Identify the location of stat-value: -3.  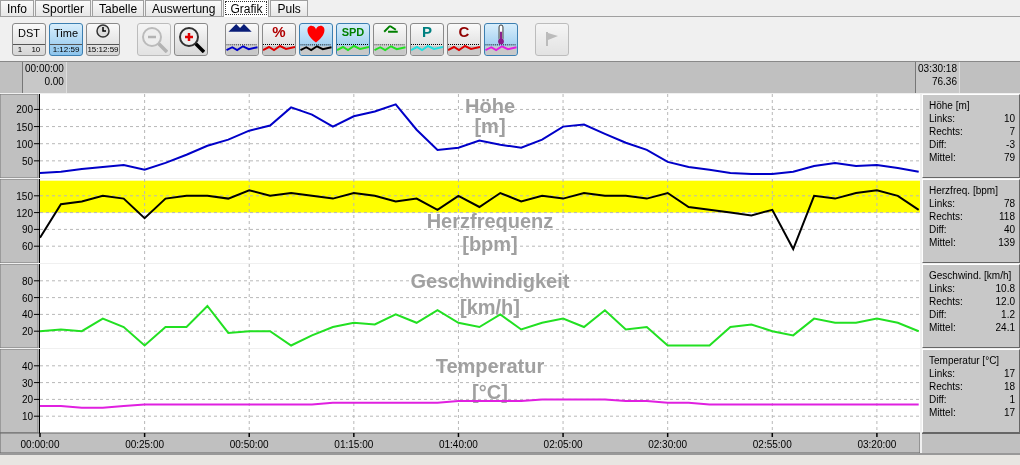
(1010, 144).